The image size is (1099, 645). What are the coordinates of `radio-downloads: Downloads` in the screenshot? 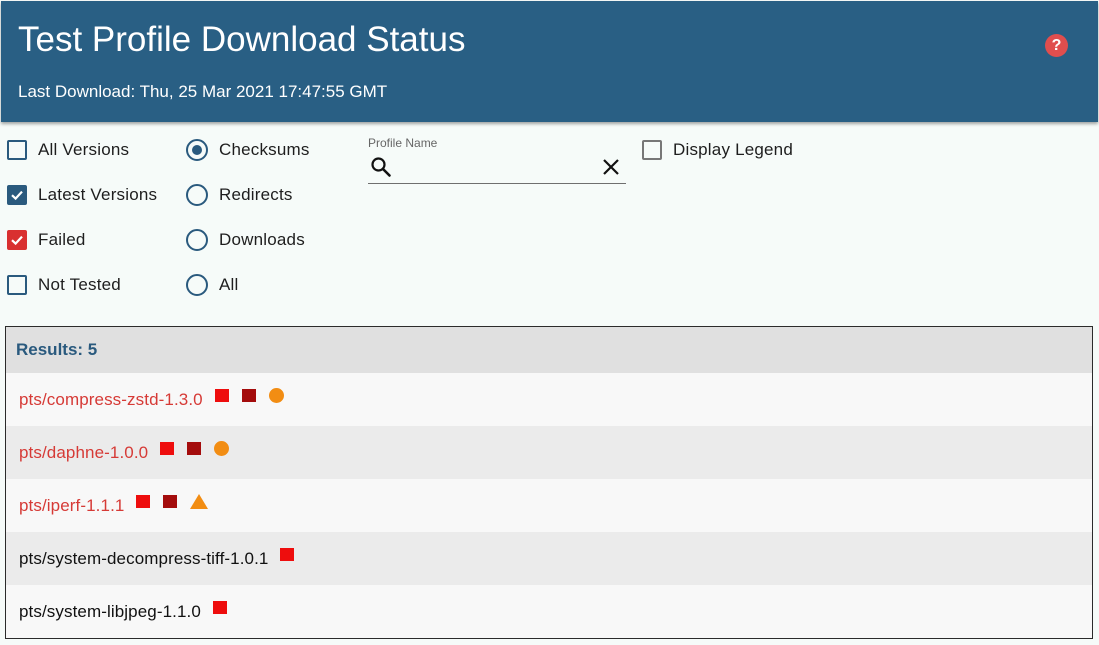 It's located at (245, 240).